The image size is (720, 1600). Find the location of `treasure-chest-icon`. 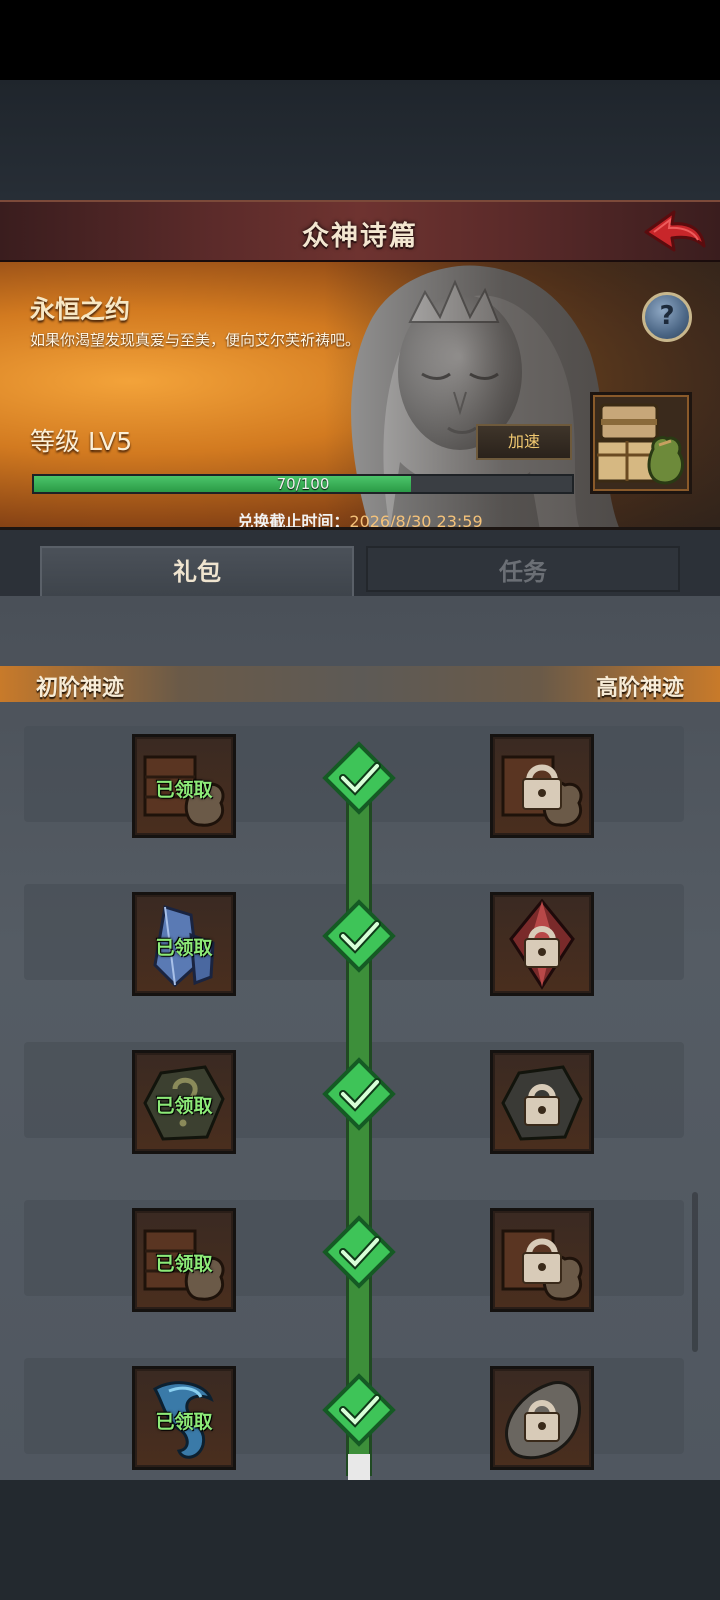

treasure-chest-icon is located at coordinates (639, 444).